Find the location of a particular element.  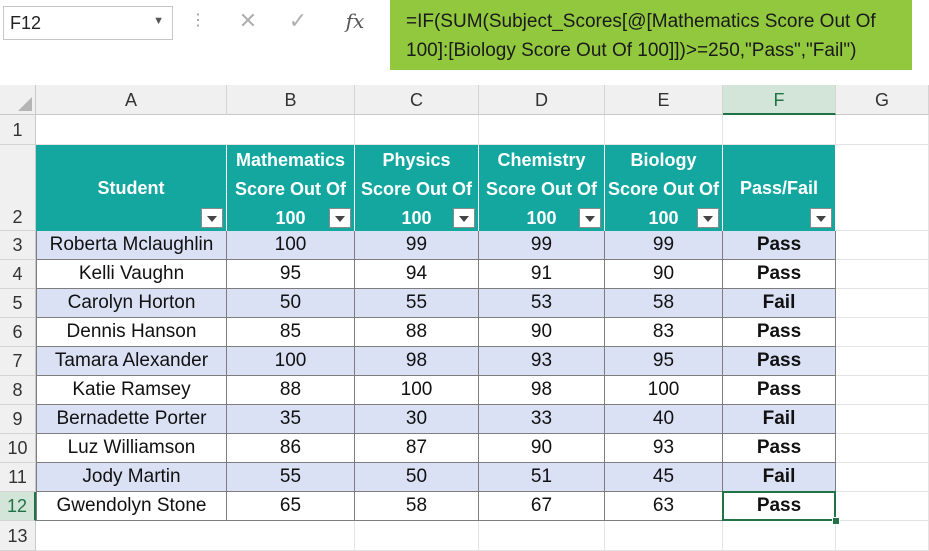

table-cell: Gwendolyn Stone is located at coordinates (131, 506).